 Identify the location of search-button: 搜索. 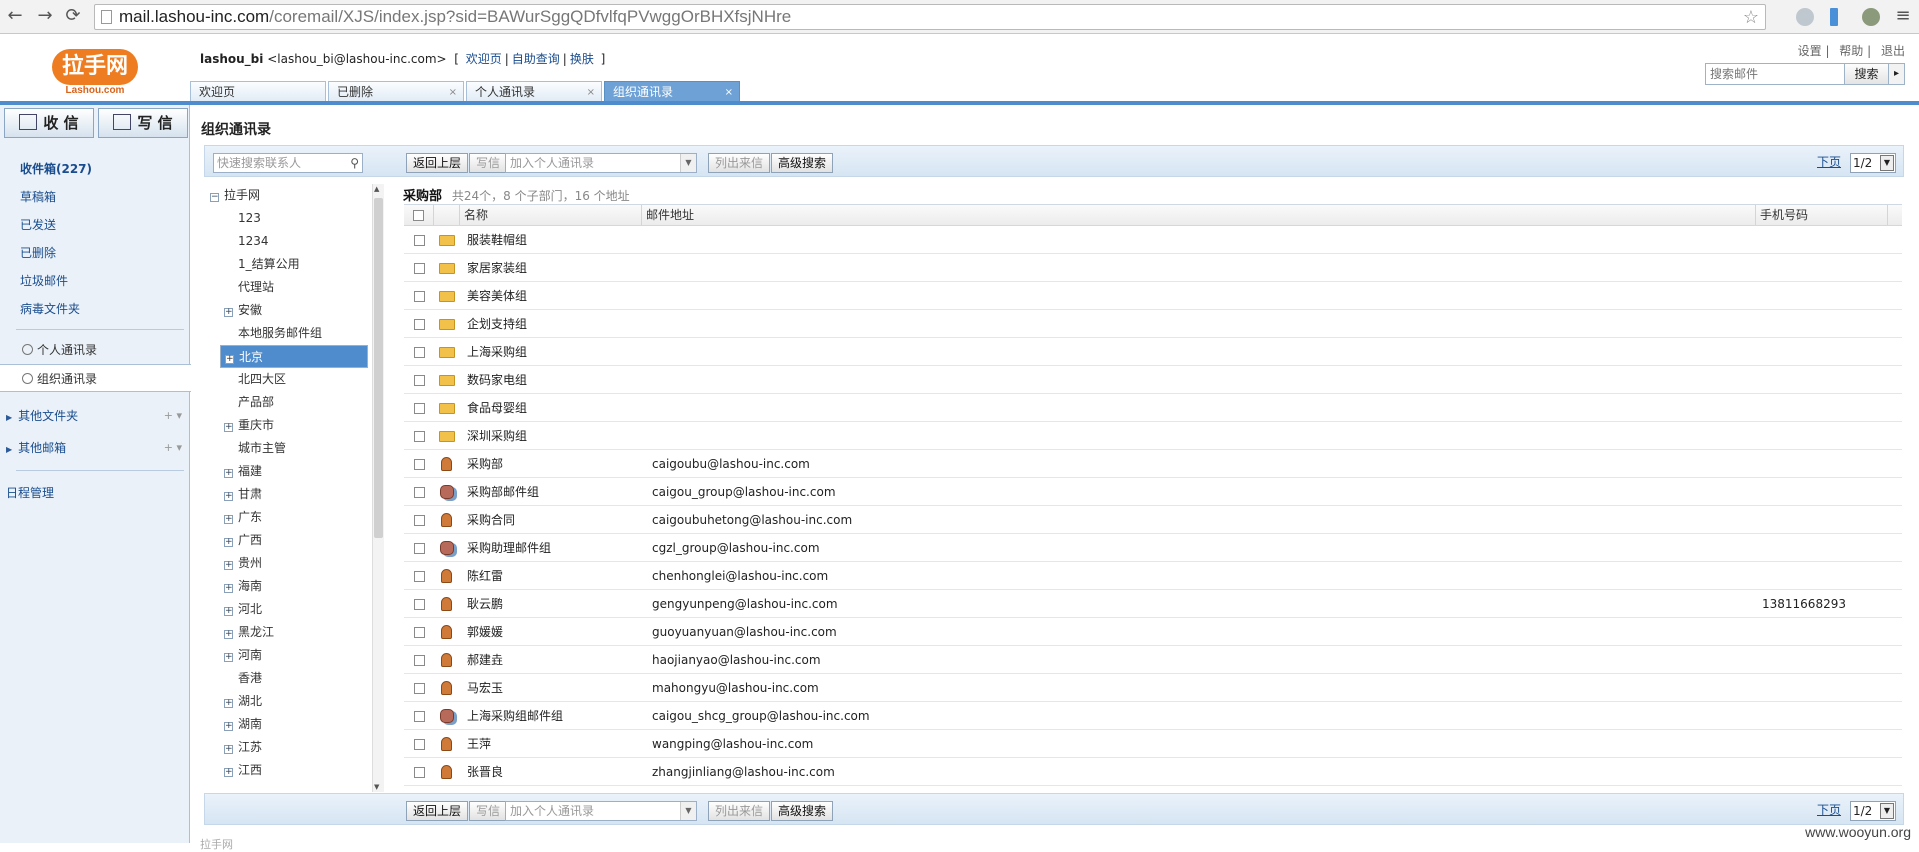
(1867, 74).